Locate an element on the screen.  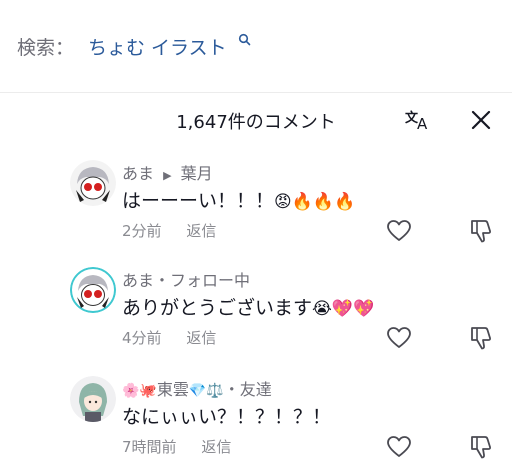
comment-meta: 2分前 返信 is located at coordinates (169, 230).